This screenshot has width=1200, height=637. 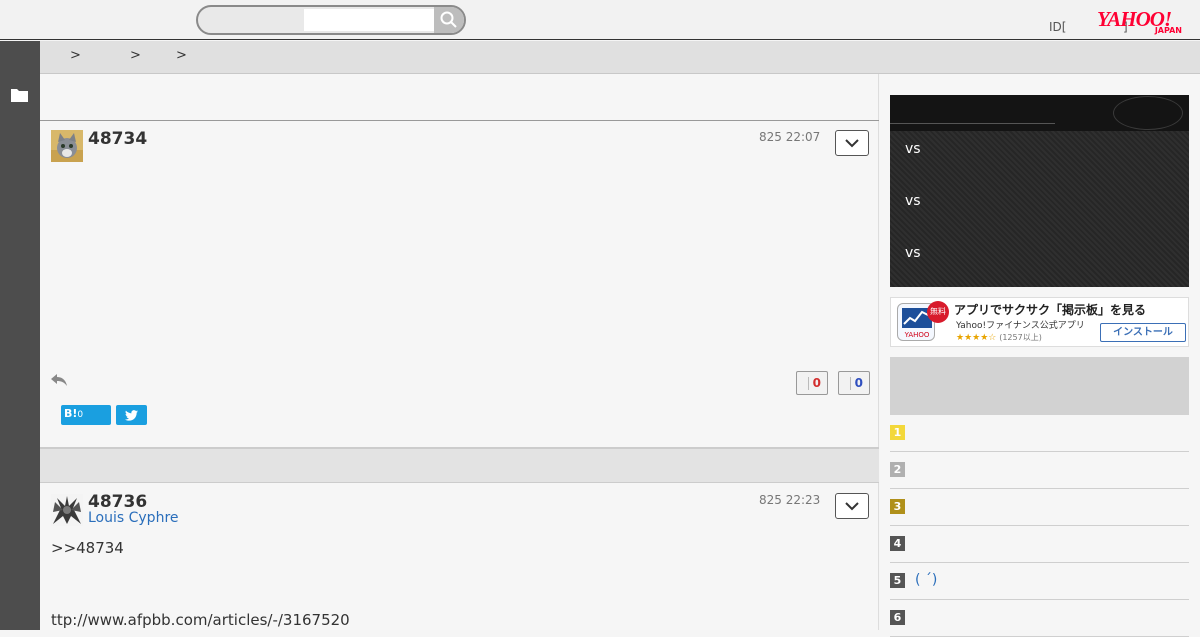 What do you see at coordinates (1050, 310) in the screenshot?
I see `ad-title: アプリでサクサク「掲示板」を見る` at bounding box center [1050, 310].